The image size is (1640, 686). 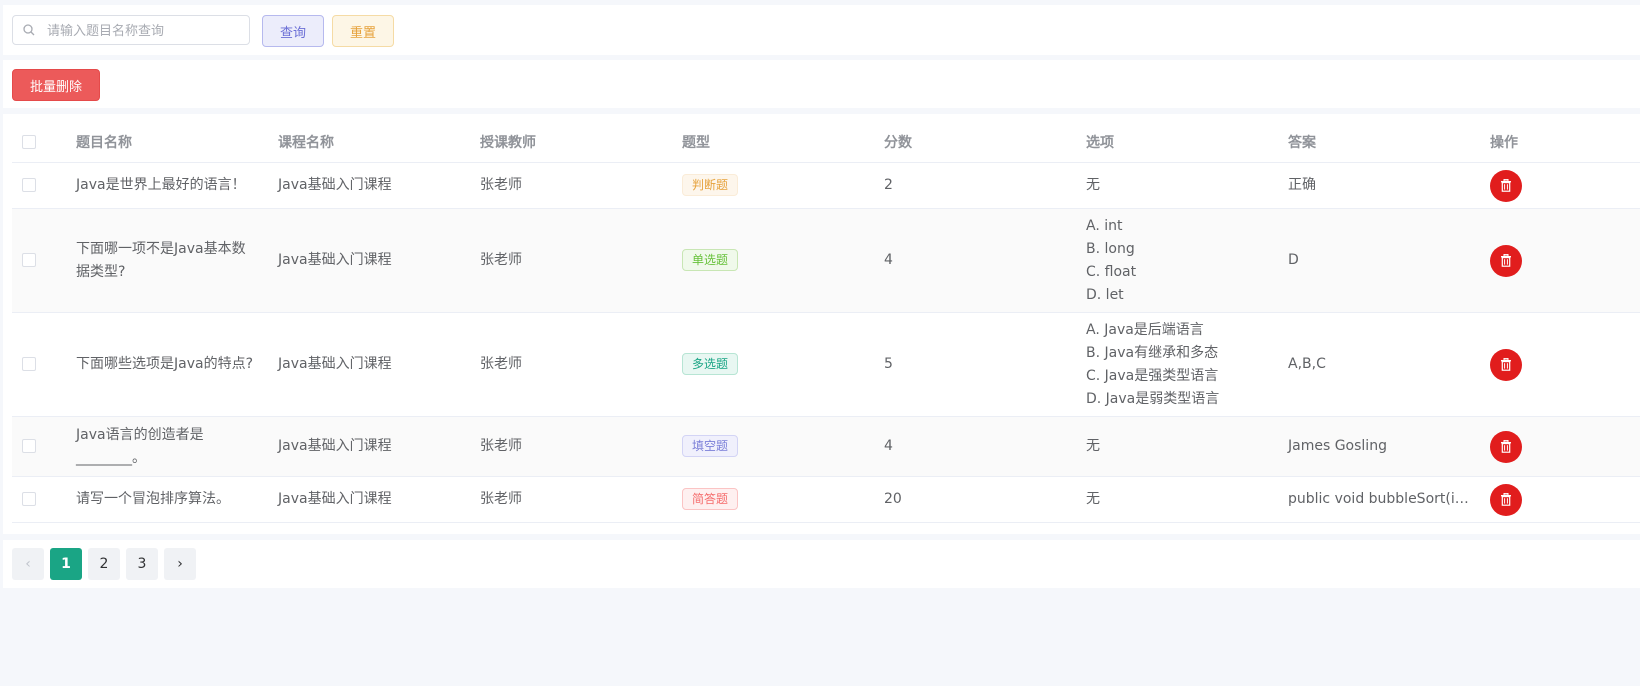 What do you see at coordinates (1111, 271) in the screenshot?
I see `option-line: C. float` at bounding box center [1111, 271].